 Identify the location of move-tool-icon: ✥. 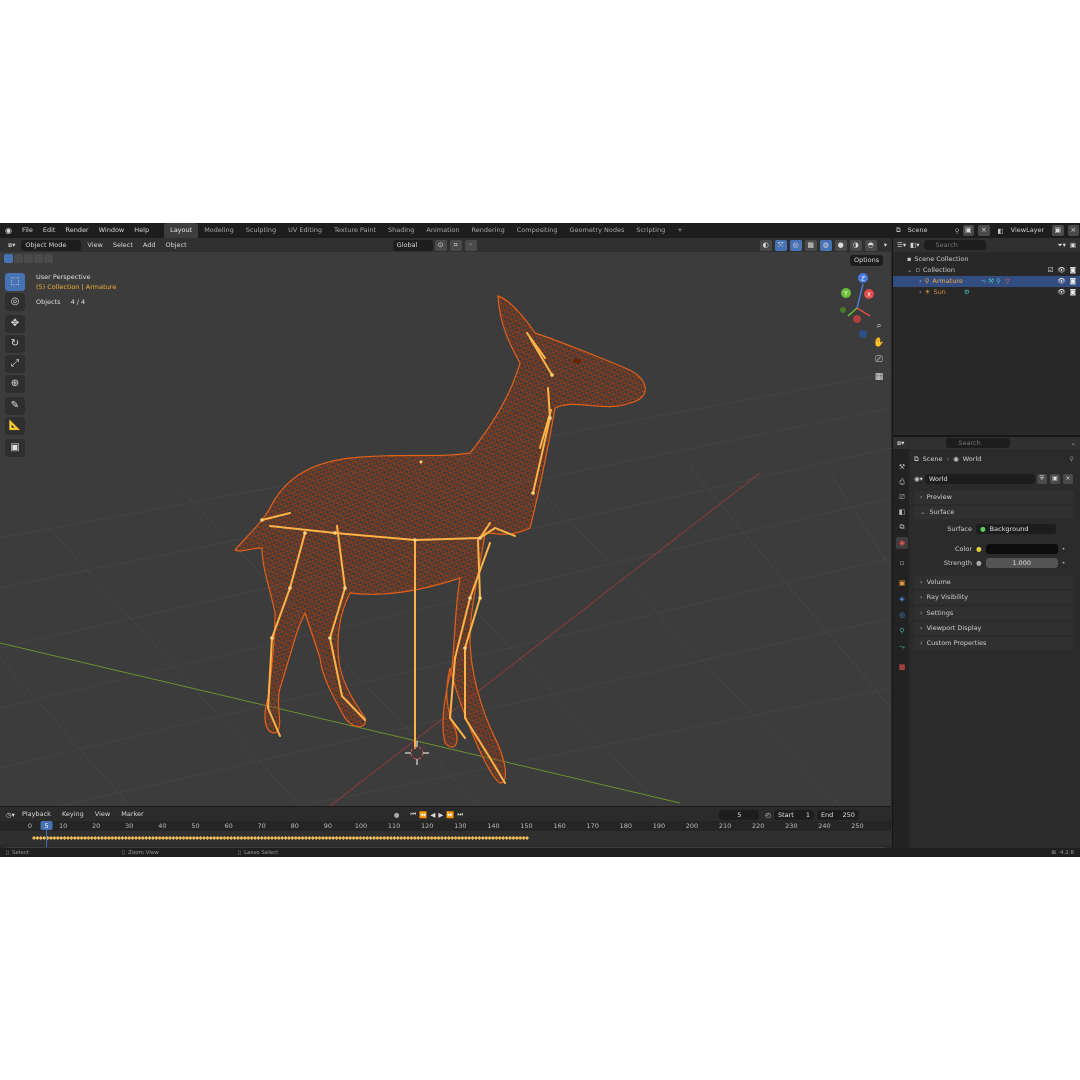
(15, 324).